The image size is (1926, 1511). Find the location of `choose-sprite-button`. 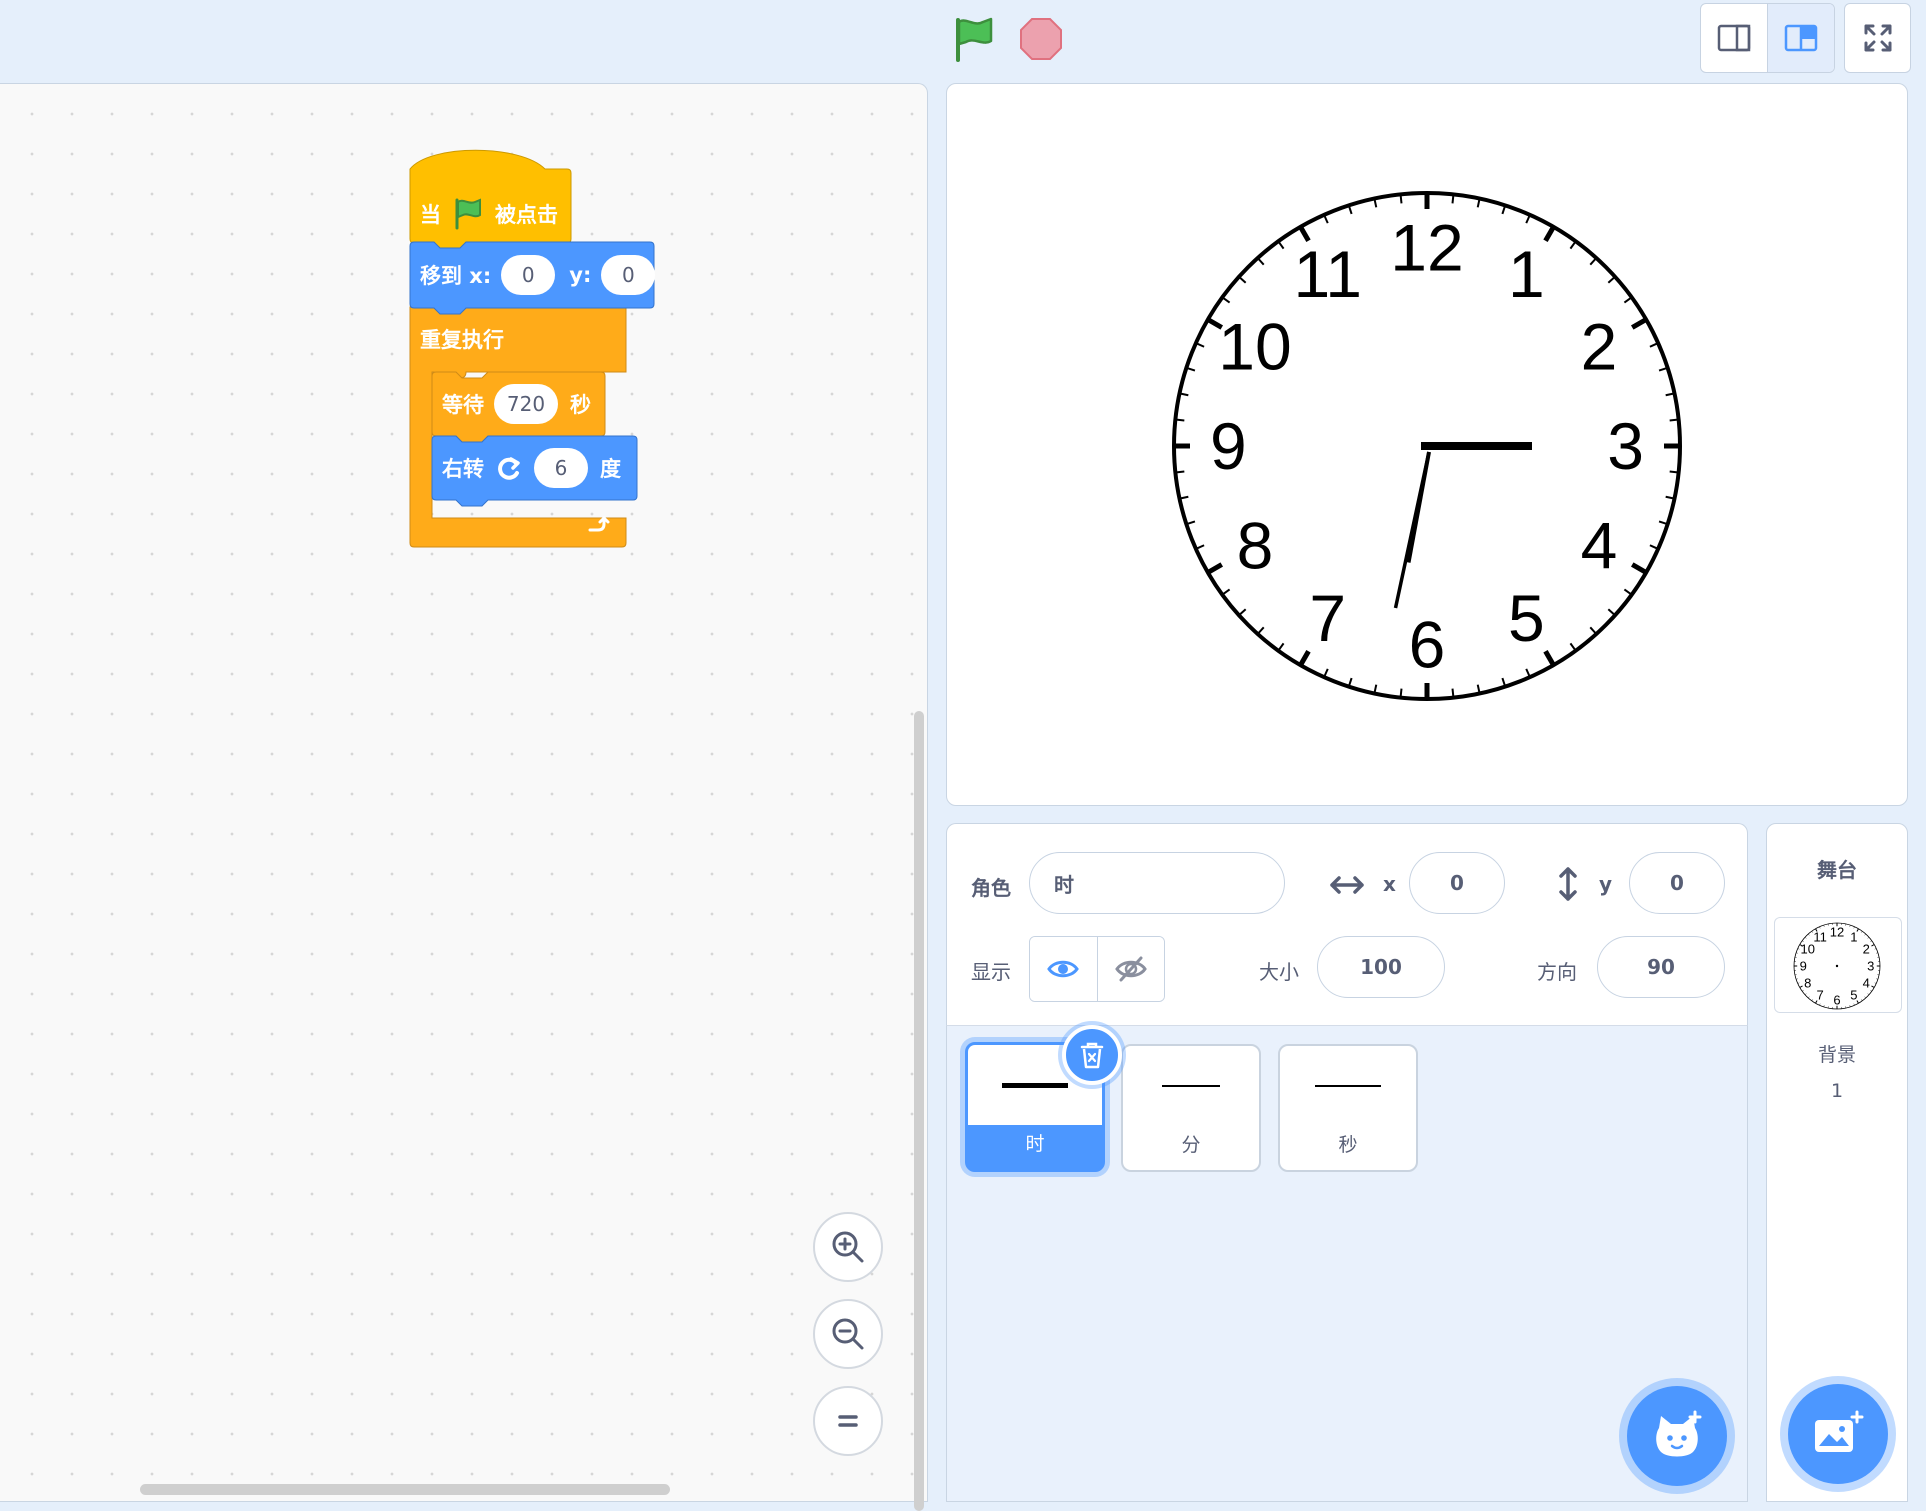

choose-sprite-button is located at coordinates (1677, 1436).